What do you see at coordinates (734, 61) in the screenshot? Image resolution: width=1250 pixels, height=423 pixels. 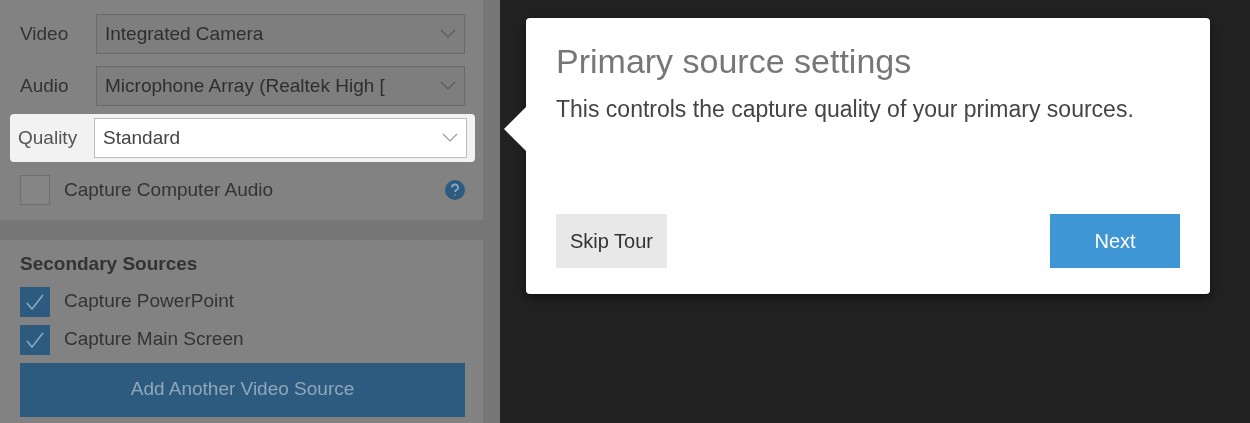 I see `popup-title: Primary source settings` at bounding box center [734, 61].